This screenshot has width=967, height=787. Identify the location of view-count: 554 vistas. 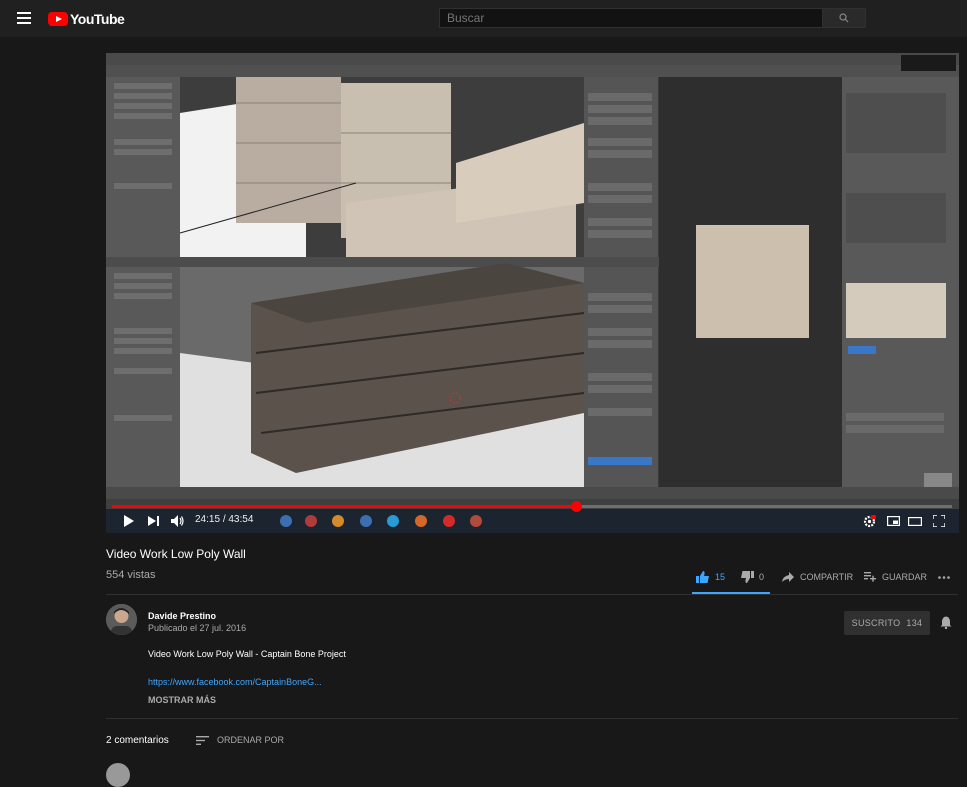
(131, 575).